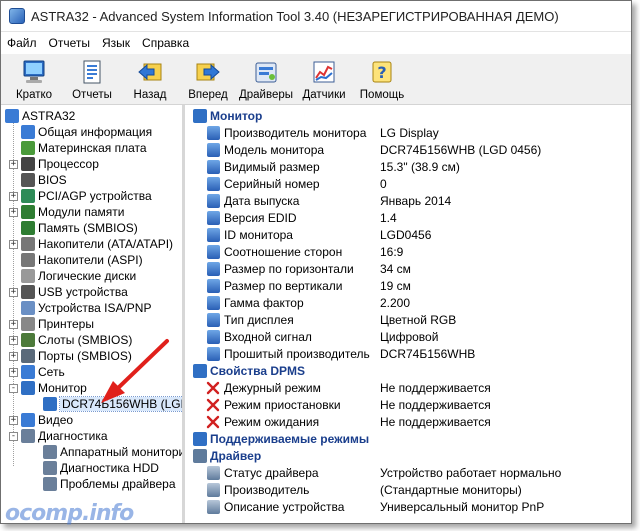  I want to click on property-value: Январь 2014, so click(416, 200).